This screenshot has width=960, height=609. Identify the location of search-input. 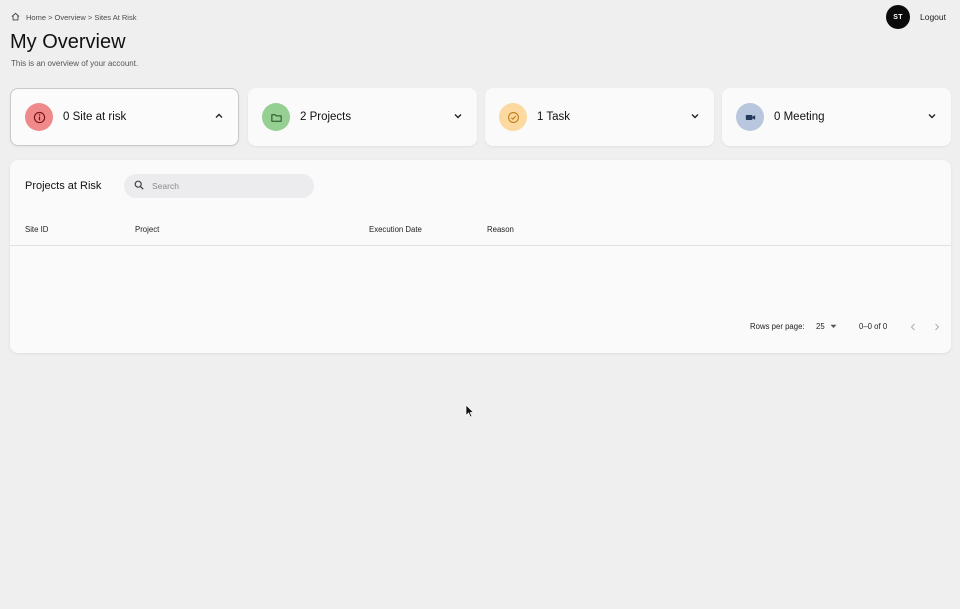
(222, 186).